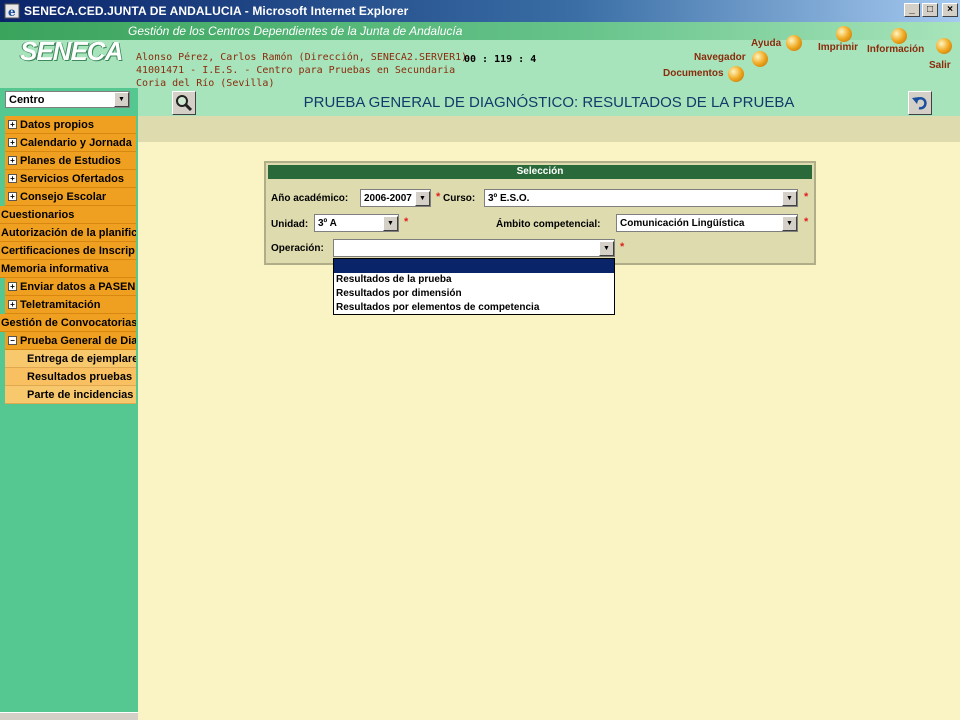  What do you see at coordinates (12, 340) in the screenshot?
I see `collapse-icon: −` at bounding box center [12, 340].